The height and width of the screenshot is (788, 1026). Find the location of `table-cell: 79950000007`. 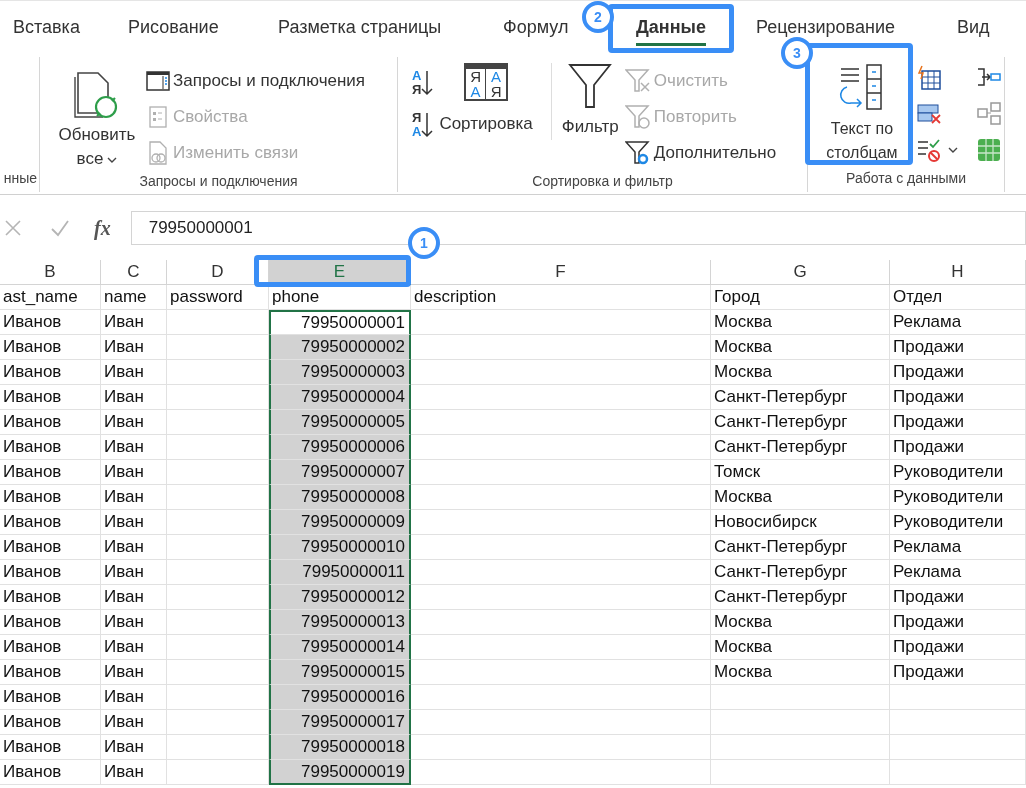

table-cell: 79950000007 is located at coordinates (340, 472).